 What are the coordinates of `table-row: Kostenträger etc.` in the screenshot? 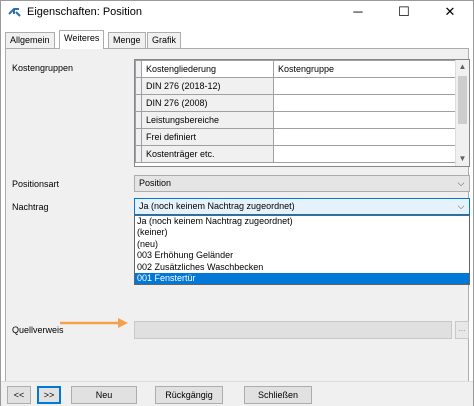 It's located at (295, 154).